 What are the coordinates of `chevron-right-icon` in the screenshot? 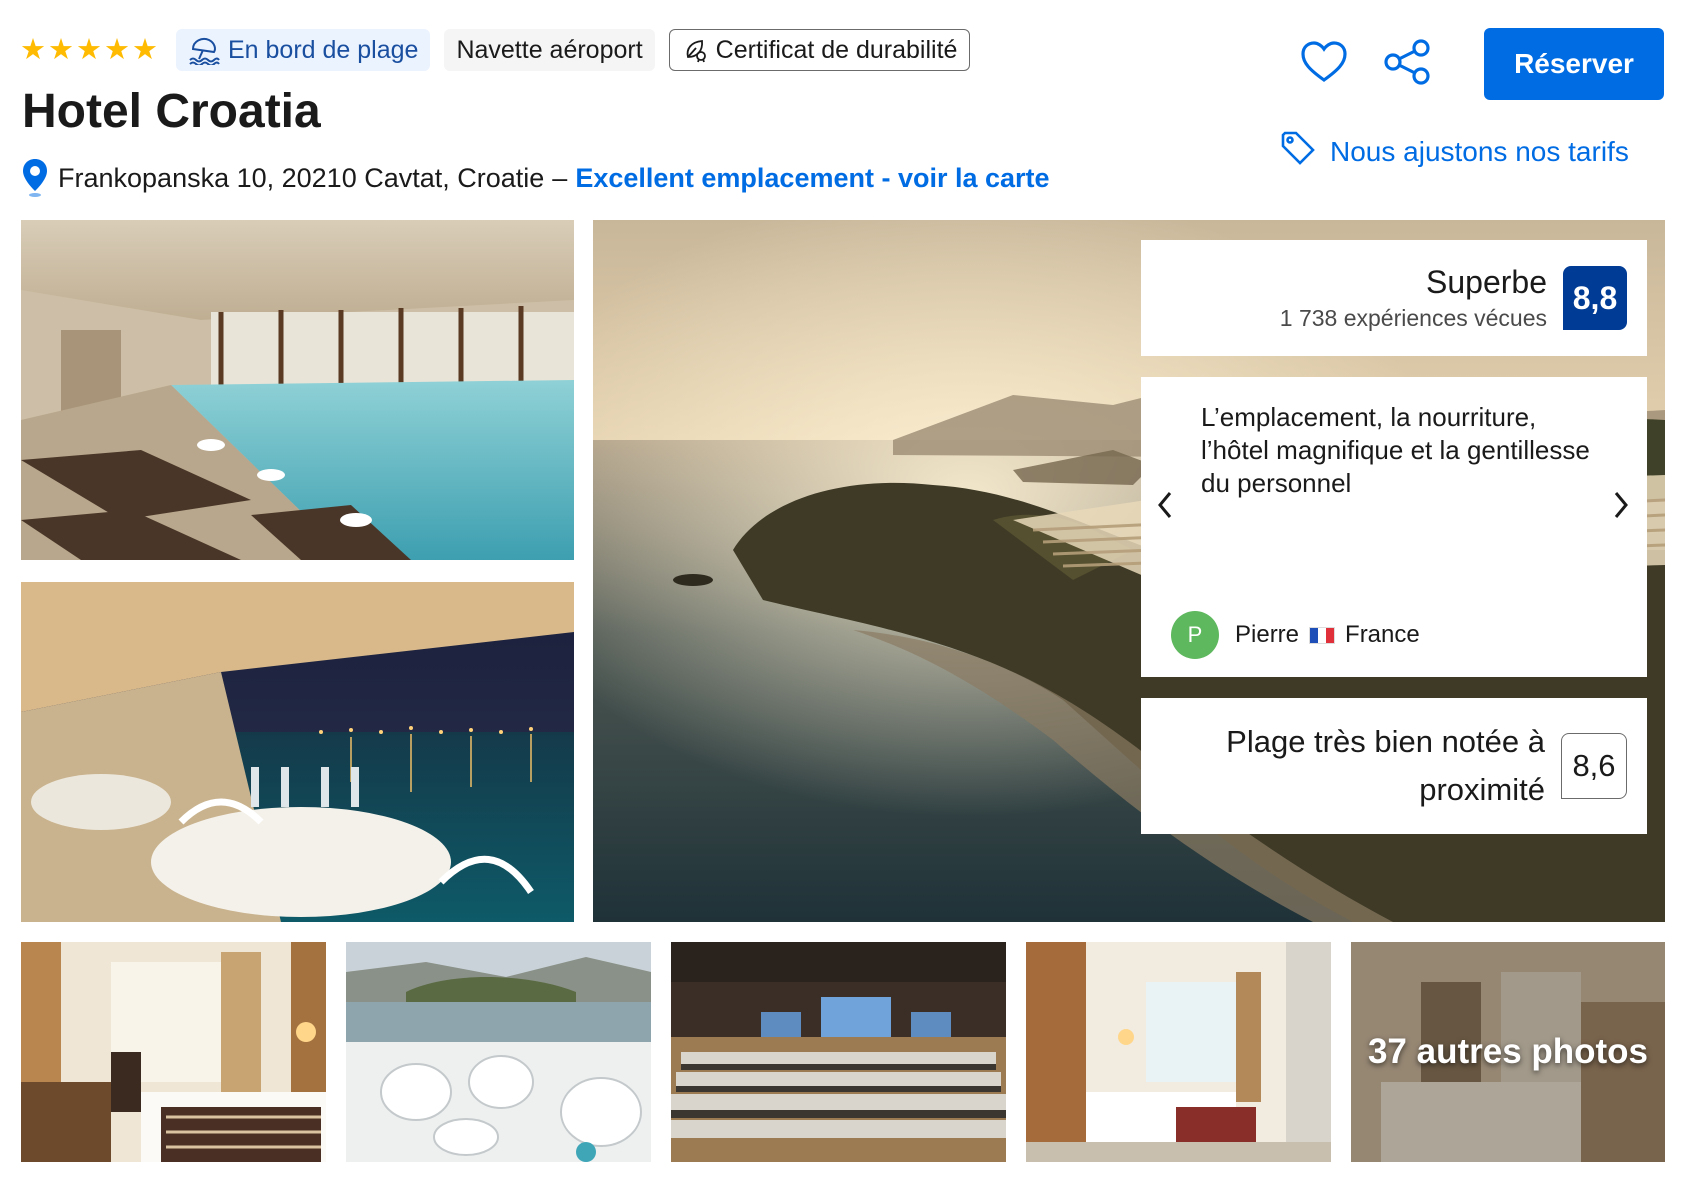 It's located at (1621, 507).